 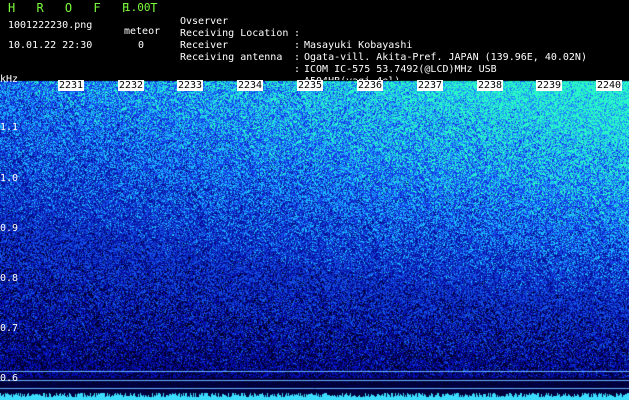 What do you see at coordinates (400, 69) in the screenshot?
I see `info-value: ICOM IC-575 53.7492(@LCD)MHz USB` at bounding box center [400, 69].